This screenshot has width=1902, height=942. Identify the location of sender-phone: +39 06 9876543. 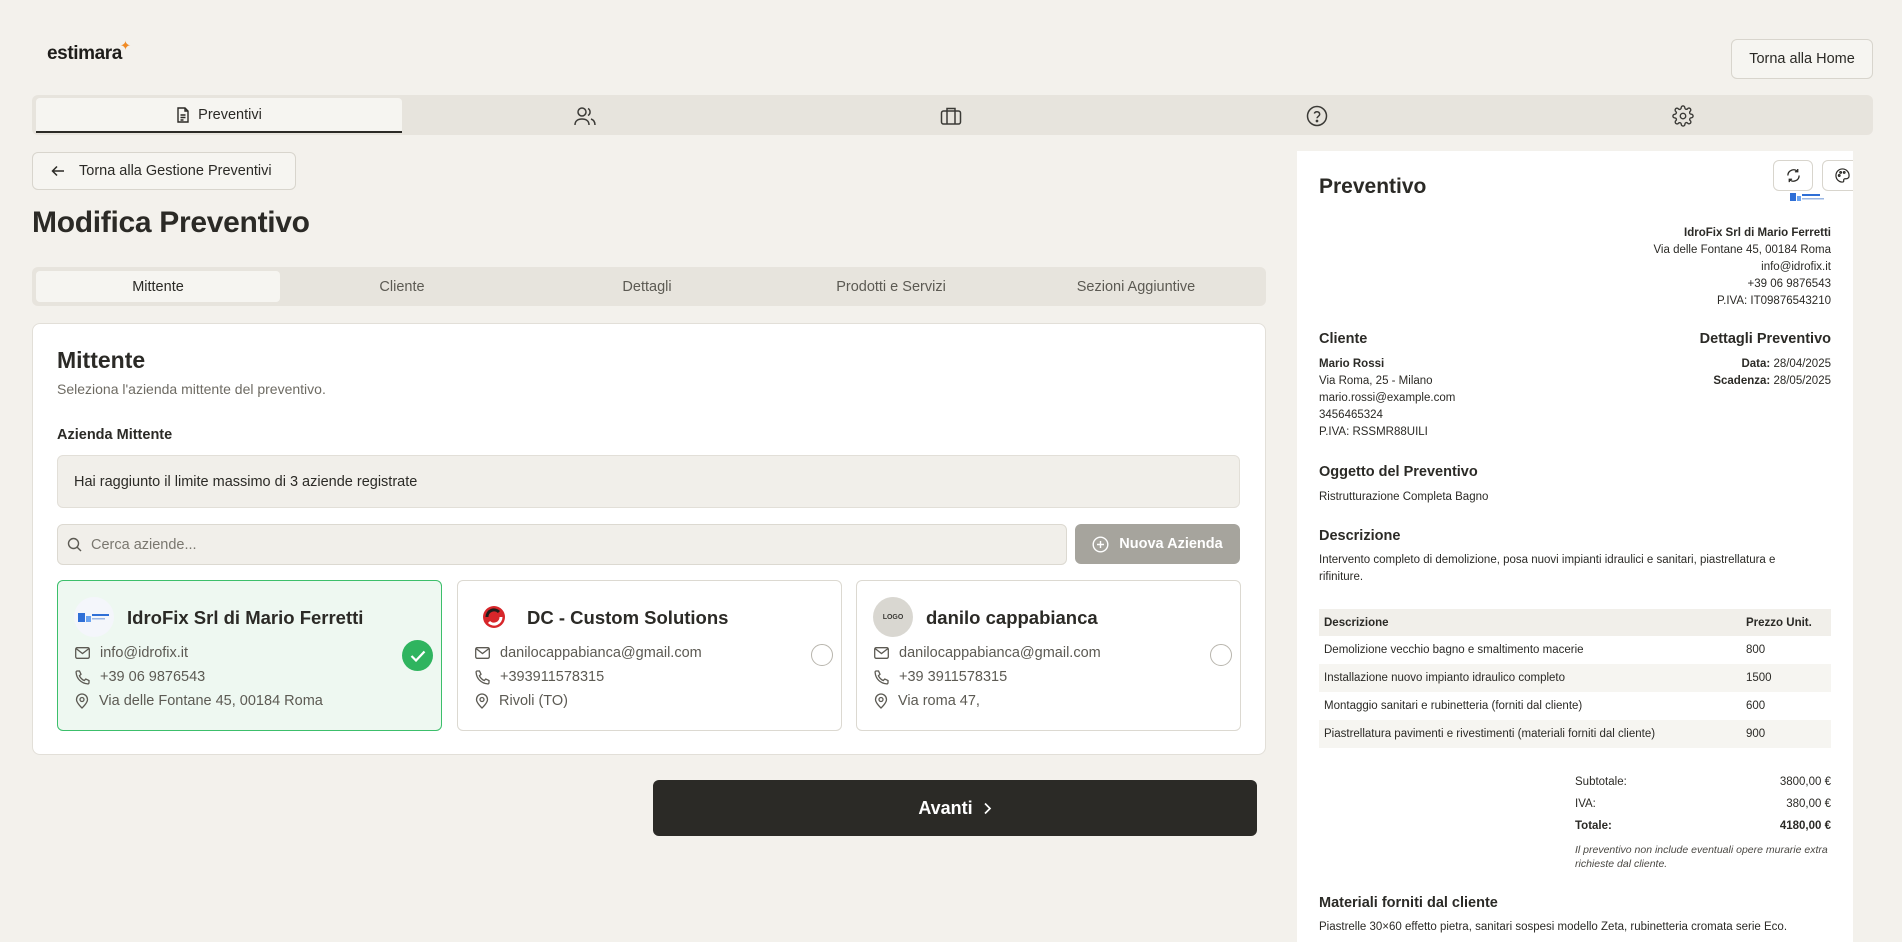
(1789, 284).